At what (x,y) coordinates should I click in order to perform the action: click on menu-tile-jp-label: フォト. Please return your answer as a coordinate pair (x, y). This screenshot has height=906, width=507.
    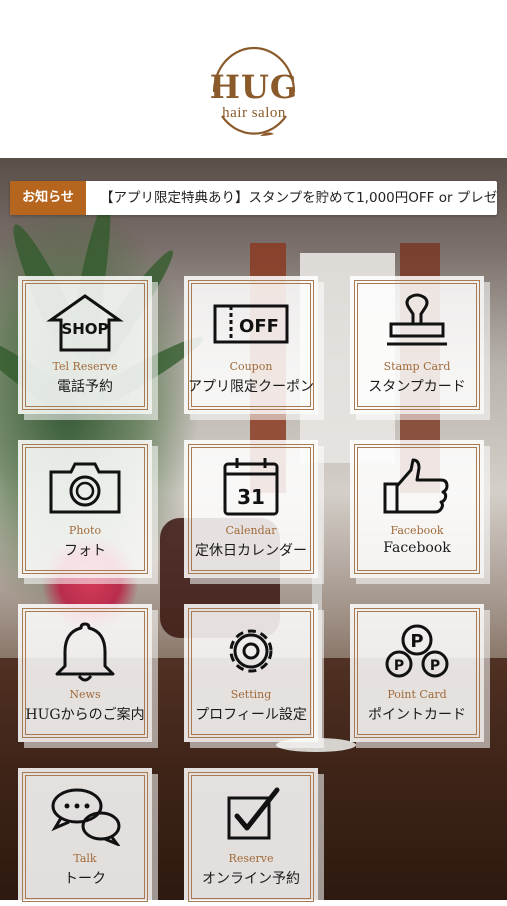
    Looking at the image, I should click on (85, 551).